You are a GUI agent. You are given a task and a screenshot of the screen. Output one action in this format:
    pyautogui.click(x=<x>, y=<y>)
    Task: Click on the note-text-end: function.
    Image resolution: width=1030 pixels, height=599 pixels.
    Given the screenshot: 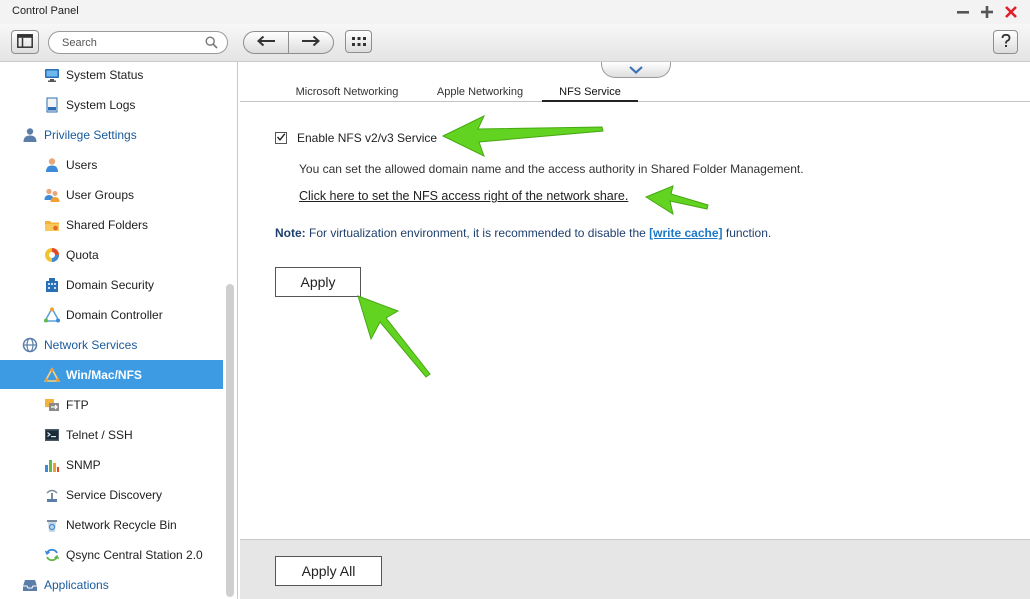 What is the action you would take?
    pyautogui.click(x=747, y=233)
    